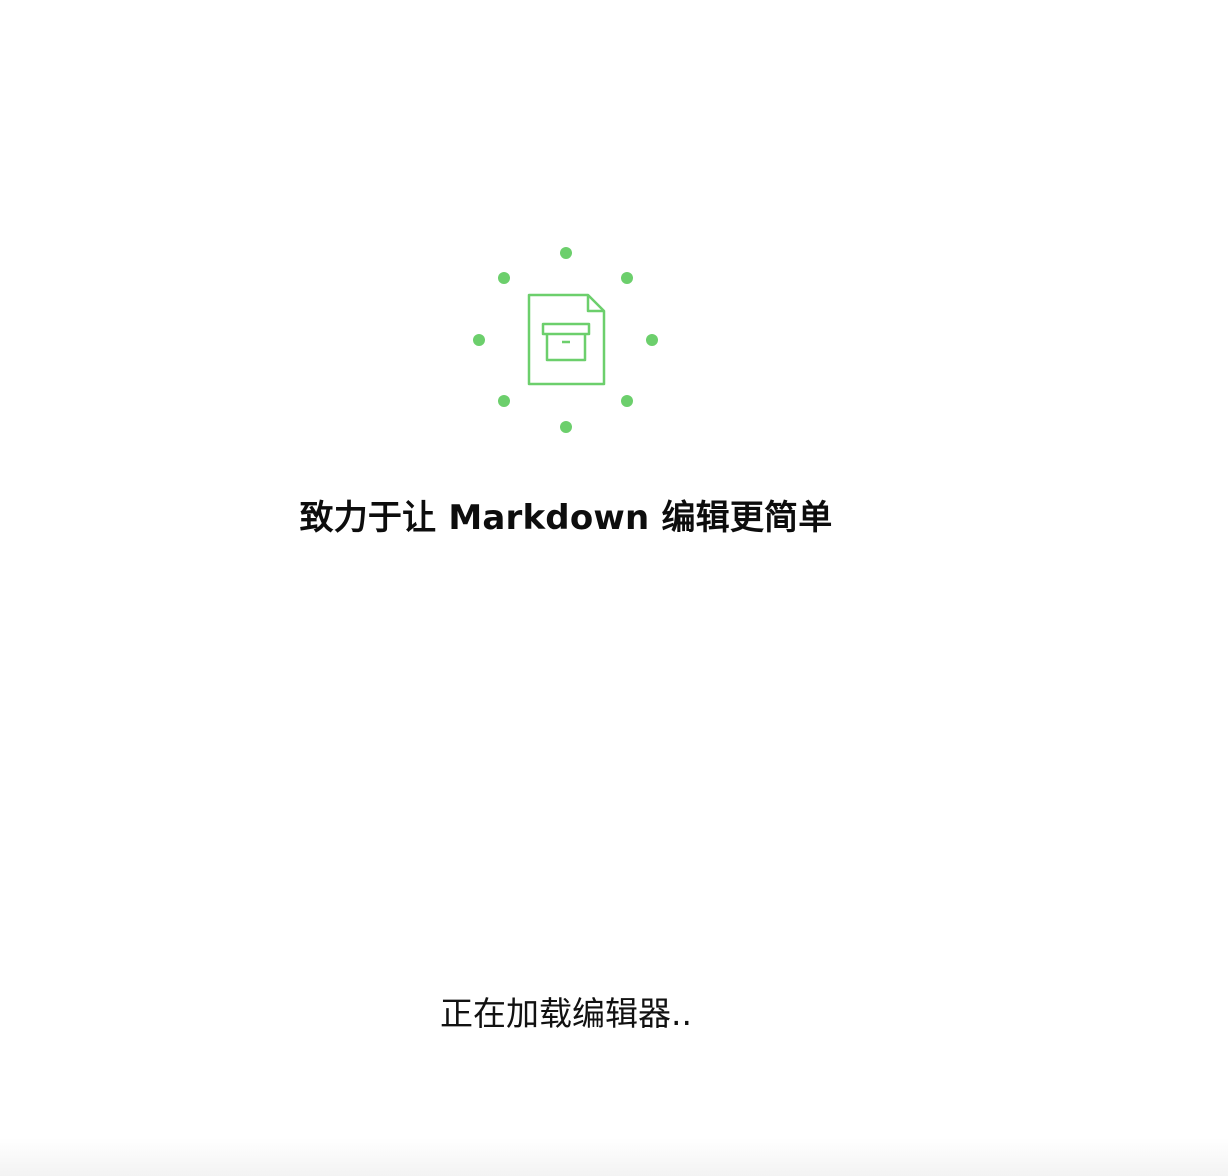  I want to click on bottom-bar, so click(614, 1157).